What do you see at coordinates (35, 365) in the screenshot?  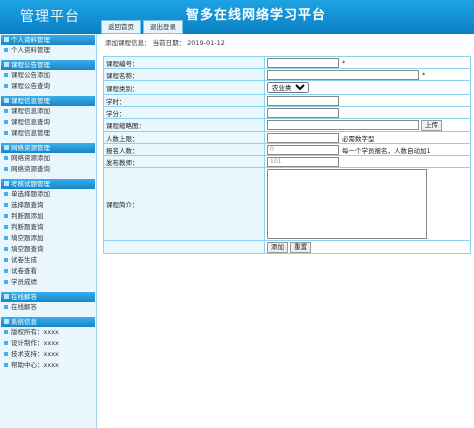 I see `sidebar-item-label: 帮助中心：xxxx` at bounding box center [35, 365].